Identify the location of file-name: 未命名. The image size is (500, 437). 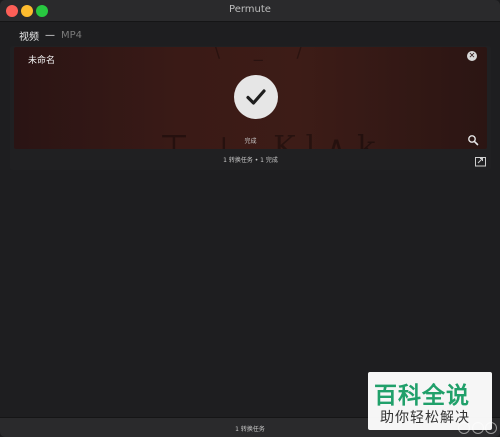
(42, 61).